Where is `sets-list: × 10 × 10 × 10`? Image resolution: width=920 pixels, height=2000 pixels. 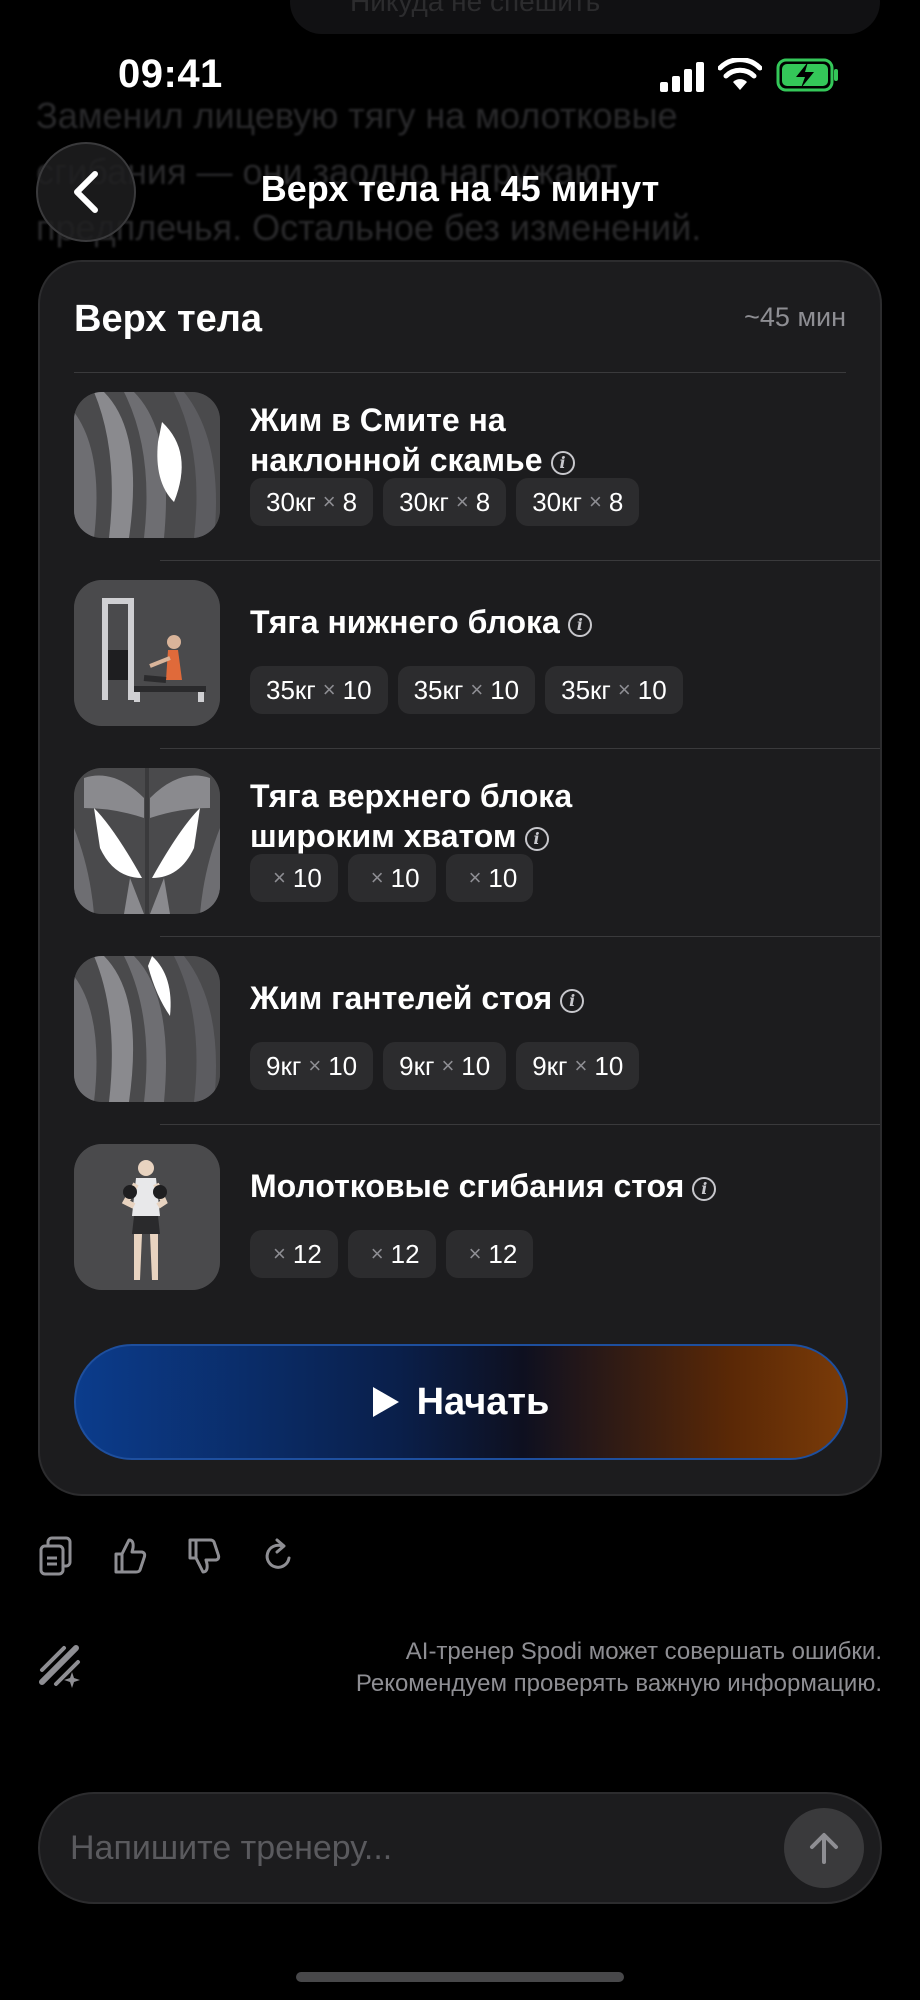 sets-list: × 10 × 10 × 10 is located at coordinates (392, 878).